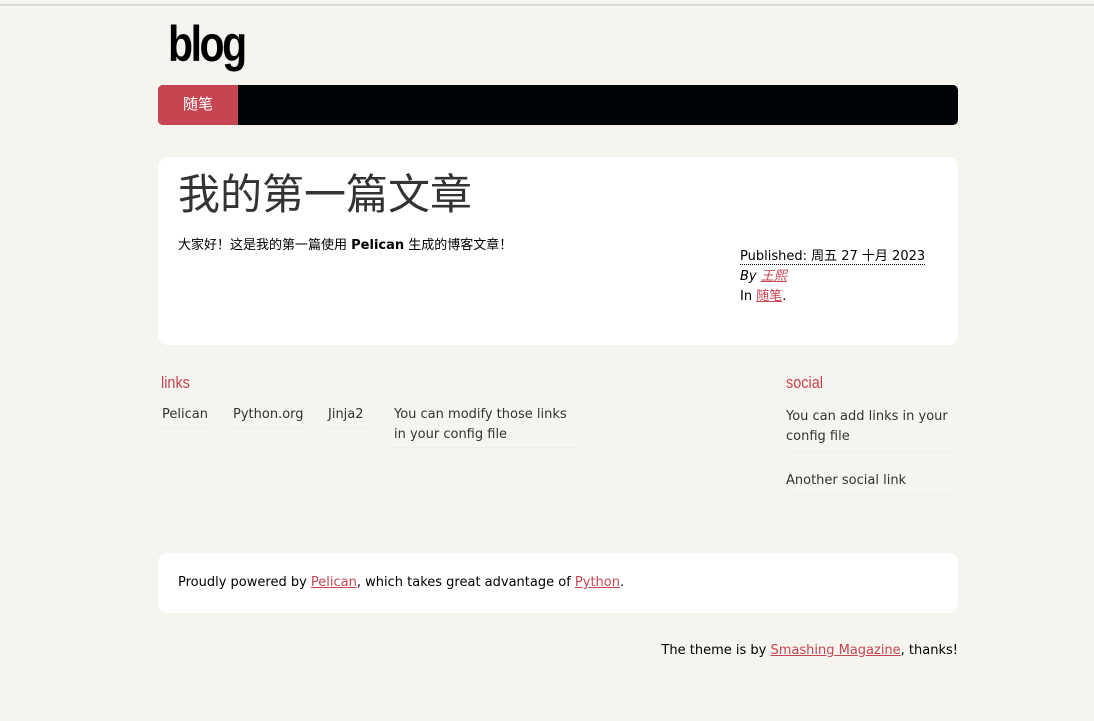 Image resolution: width=1094 pixels, height=721 pixels. I want to click on powered-prefix: Proudly powered by, so click(242, 582).